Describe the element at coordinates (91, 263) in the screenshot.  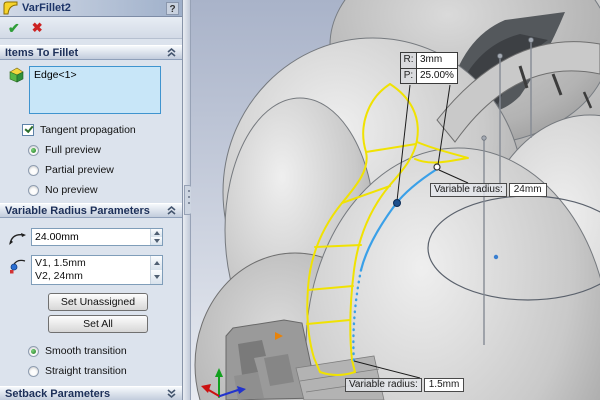
I see `vertex-item: V1, 1.5mm` at that location.